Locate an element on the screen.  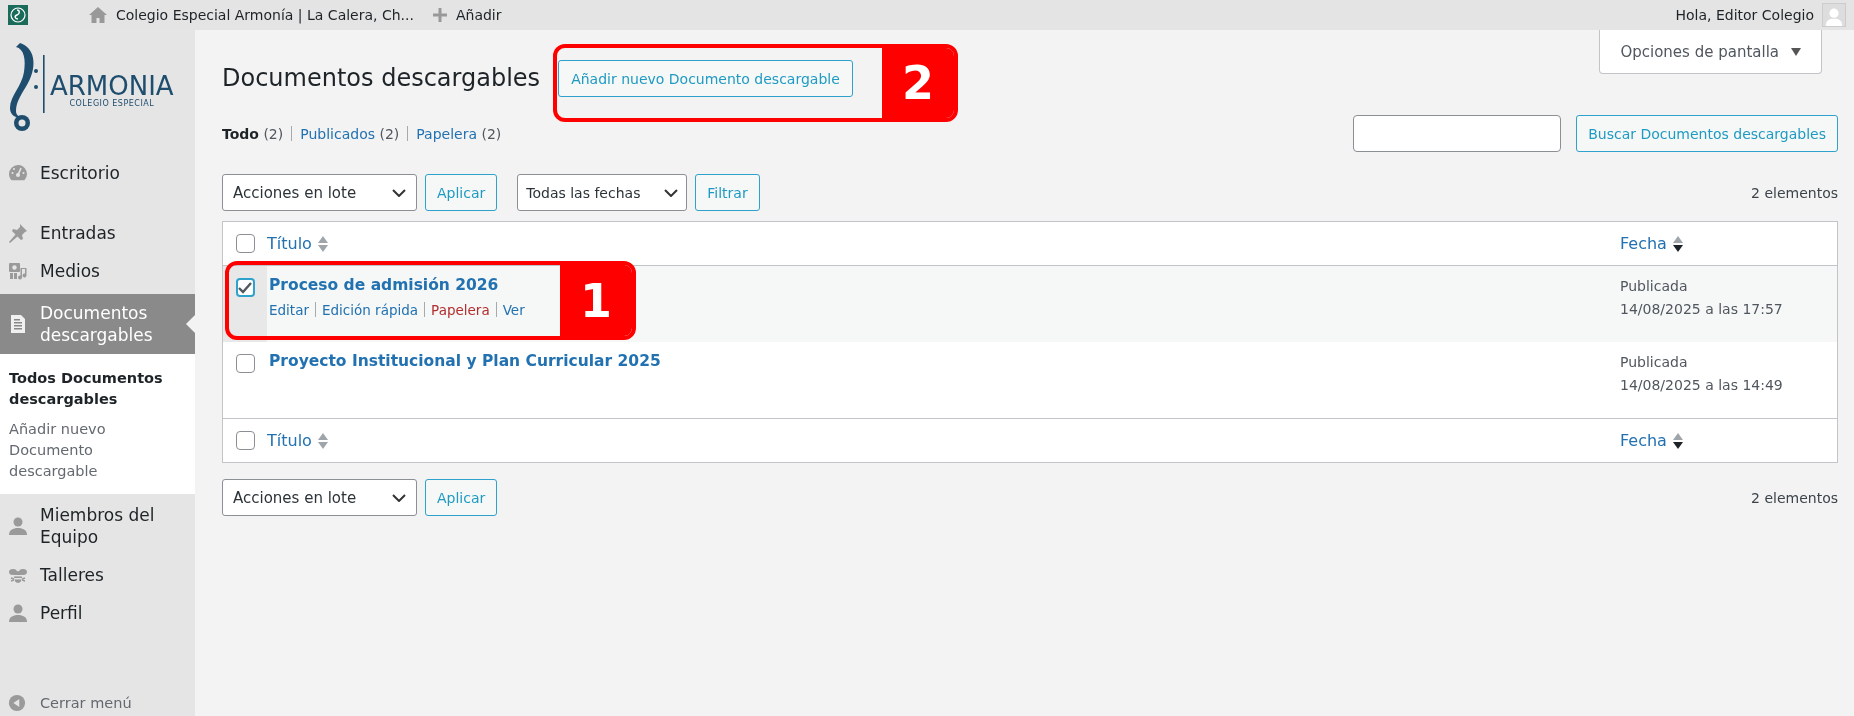
filter-link: Publicados (2) is located at coordinates (350, 133).